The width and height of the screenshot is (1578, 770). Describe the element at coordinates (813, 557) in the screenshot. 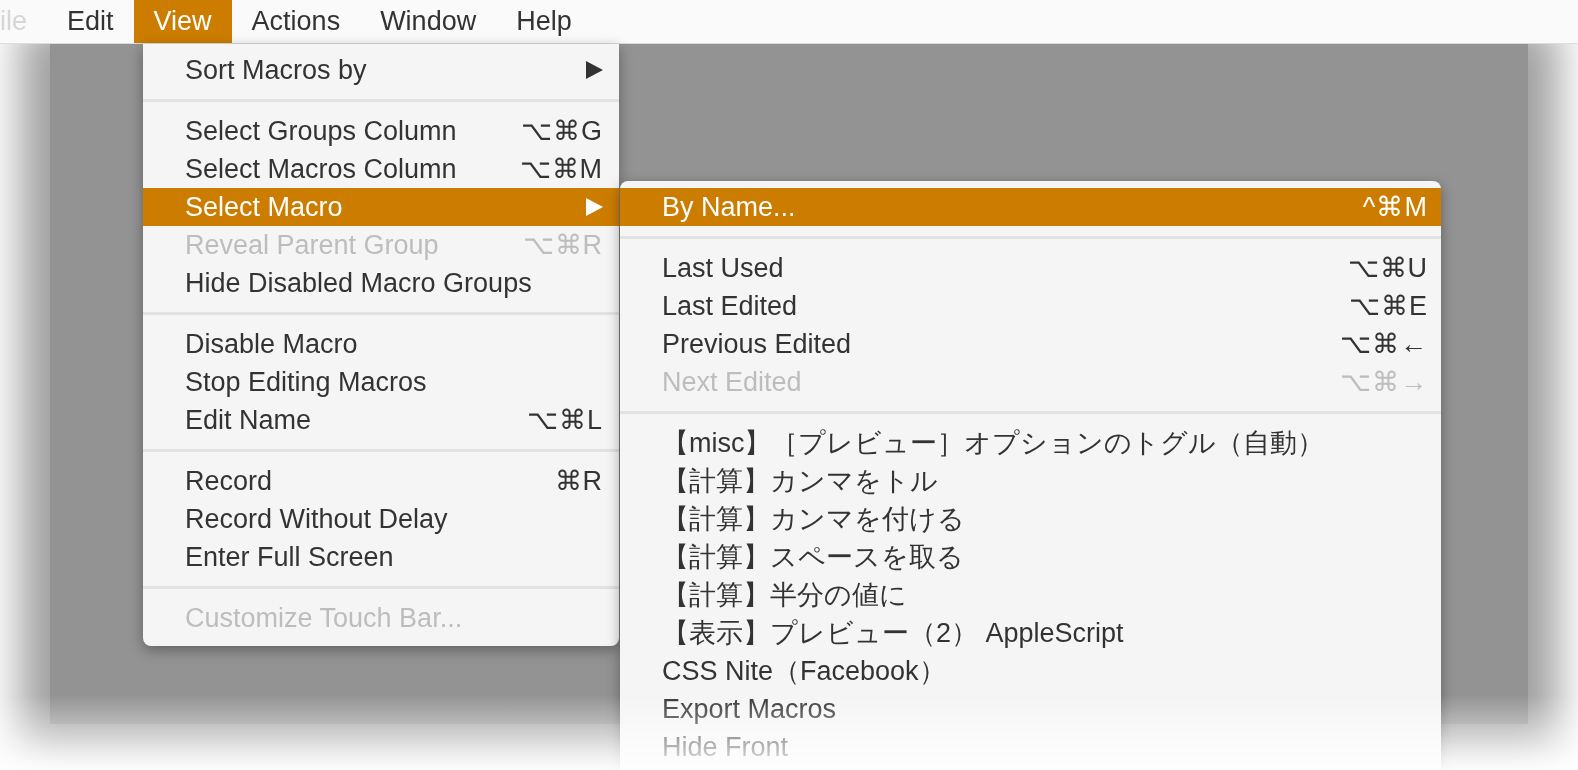

I see `menu-item-label: 【計算】スペースを取る` at that location.